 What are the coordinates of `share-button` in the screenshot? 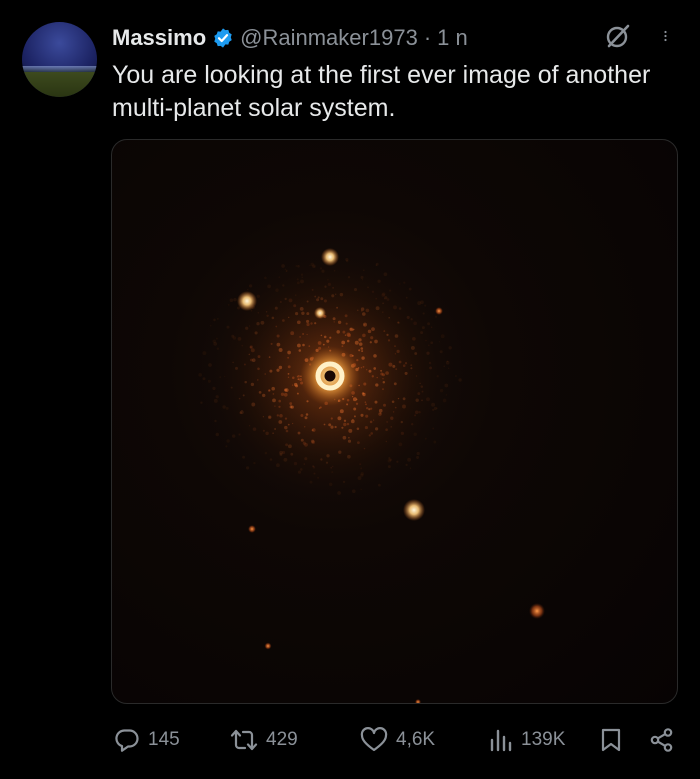 It's located at (662, 740).